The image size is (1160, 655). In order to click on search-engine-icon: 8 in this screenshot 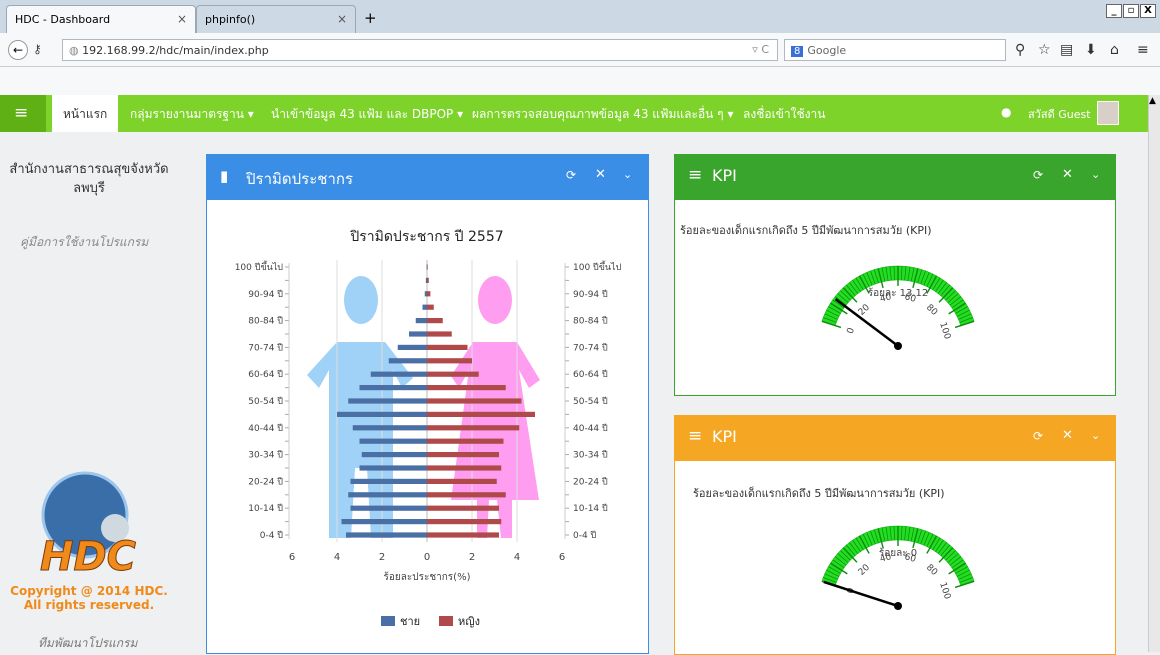, I will do `click(797, 51)`.